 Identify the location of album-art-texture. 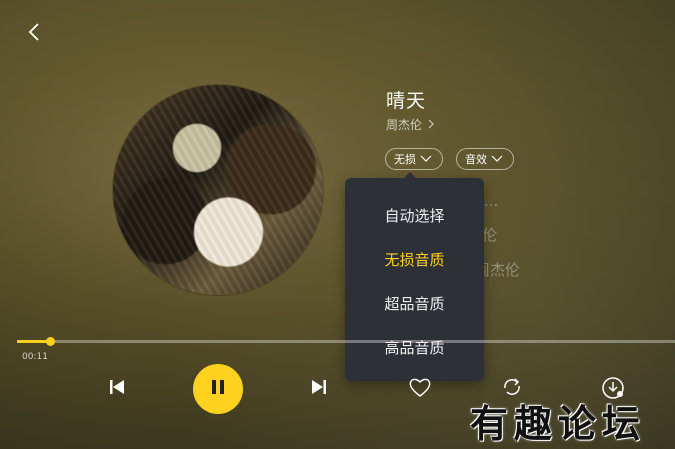
(218, 190).